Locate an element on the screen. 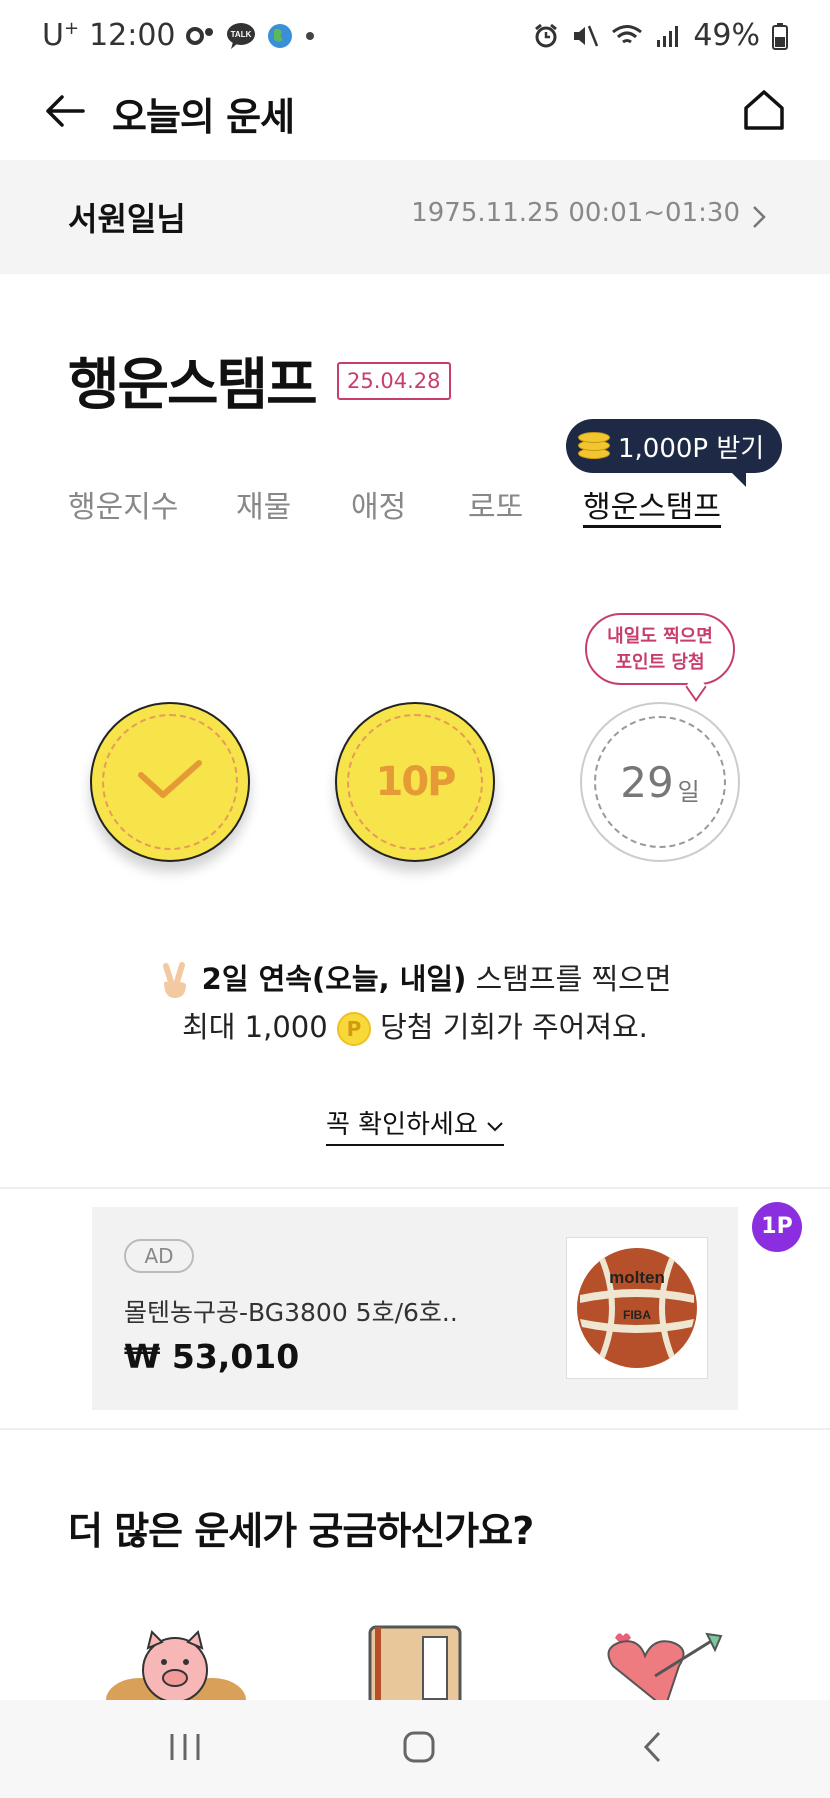  stamp-day-unit: 일 is located at coordinates (688, 791).